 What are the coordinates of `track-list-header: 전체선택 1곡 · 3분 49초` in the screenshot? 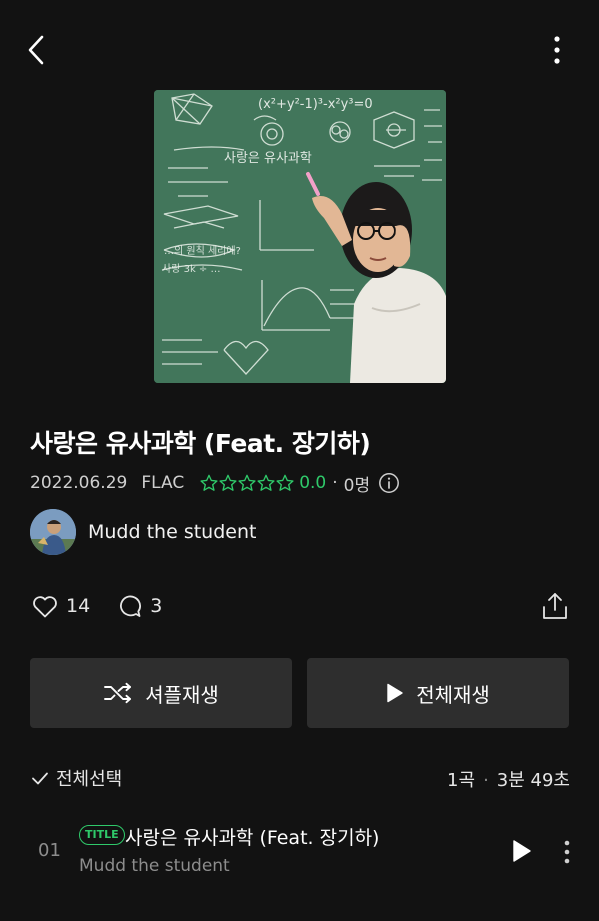 It's located at (300, 778).